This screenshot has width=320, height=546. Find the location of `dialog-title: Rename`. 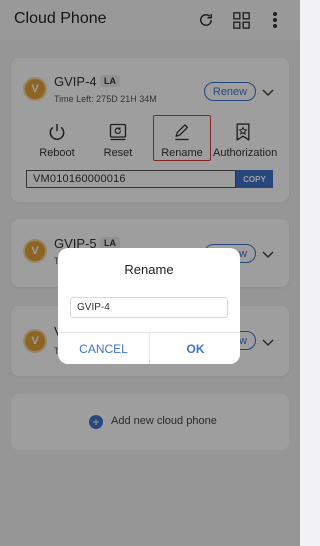

dialog-title: Rename is located at coordinates (149, 269).